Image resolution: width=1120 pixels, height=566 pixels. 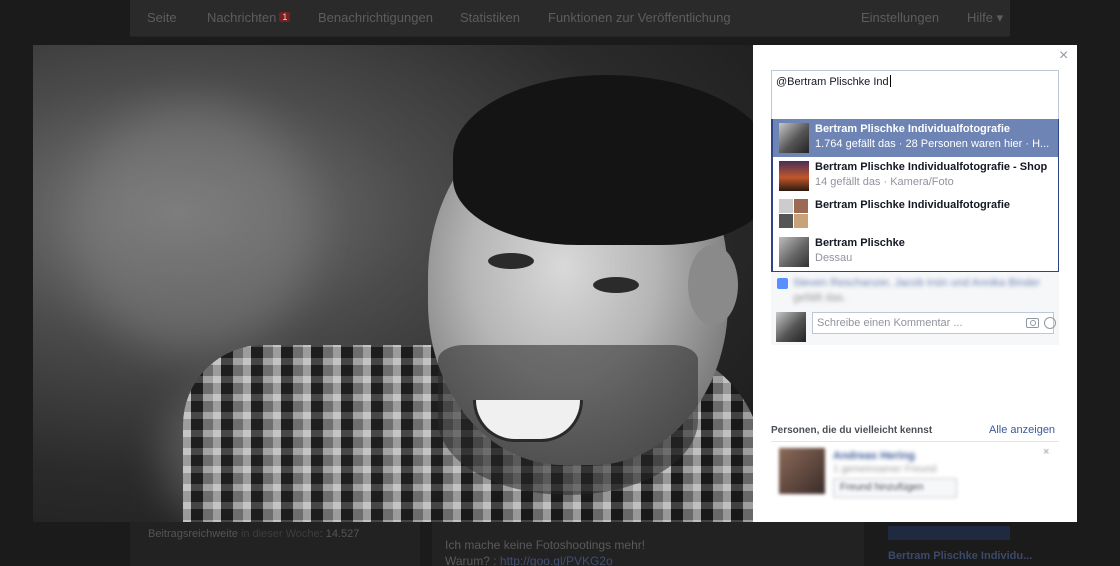 What do you see at coordinates (915, 214) in the screenshot?
I see `suggestion-item: Bertram Plischke Individualfotografie` at bounding box center [915, 214].